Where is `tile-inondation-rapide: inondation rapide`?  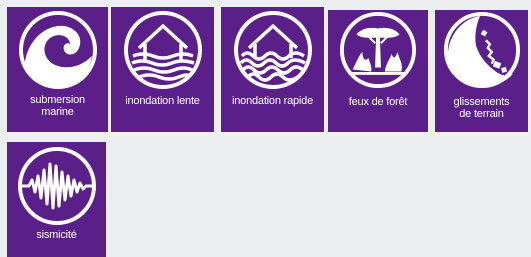
tile-inondation-rapide: inondation rapide is located at coordinates (272, 69).